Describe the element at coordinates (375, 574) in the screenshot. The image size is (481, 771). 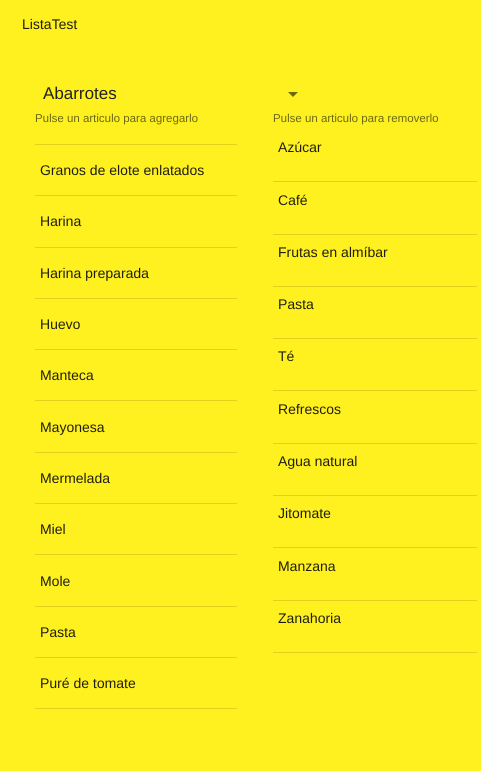
I see `list-item: Manzana` at that location.